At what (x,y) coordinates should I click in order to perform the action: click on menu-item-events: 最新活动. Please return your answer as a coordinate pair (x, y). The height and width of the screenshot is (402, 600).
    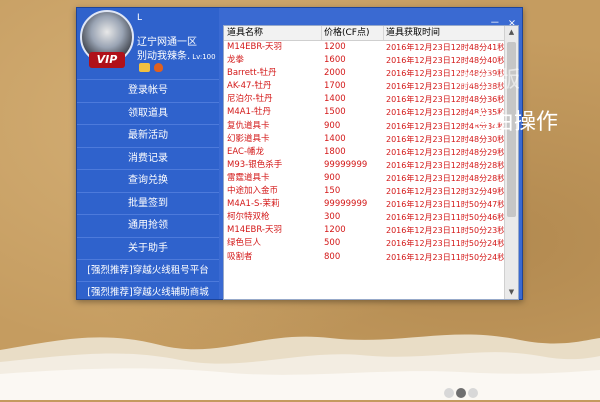
    Looking at the image, I should click on (148, 135).